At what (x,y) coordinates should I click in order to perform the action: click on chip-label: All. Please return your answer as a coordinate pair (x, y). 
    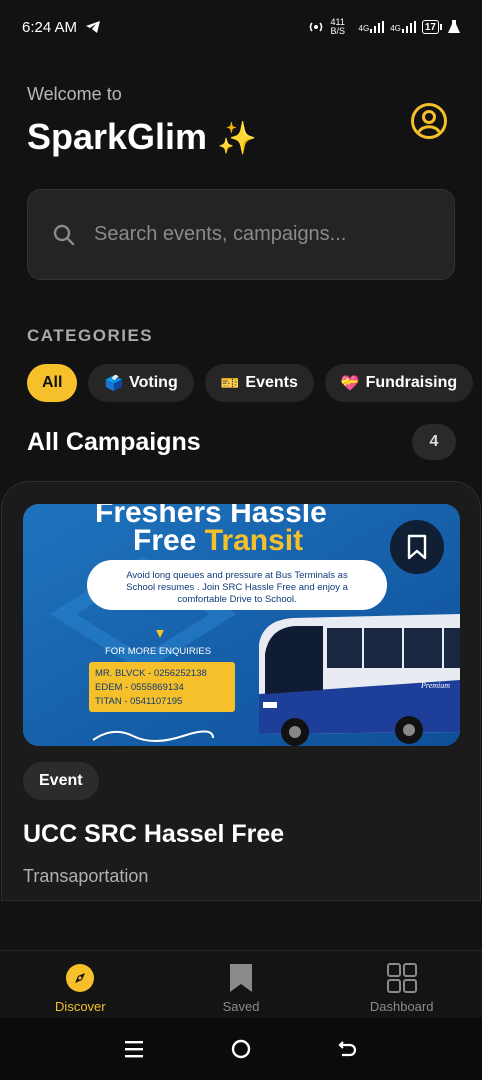
    Looking at the image, I should click on (52, 382).